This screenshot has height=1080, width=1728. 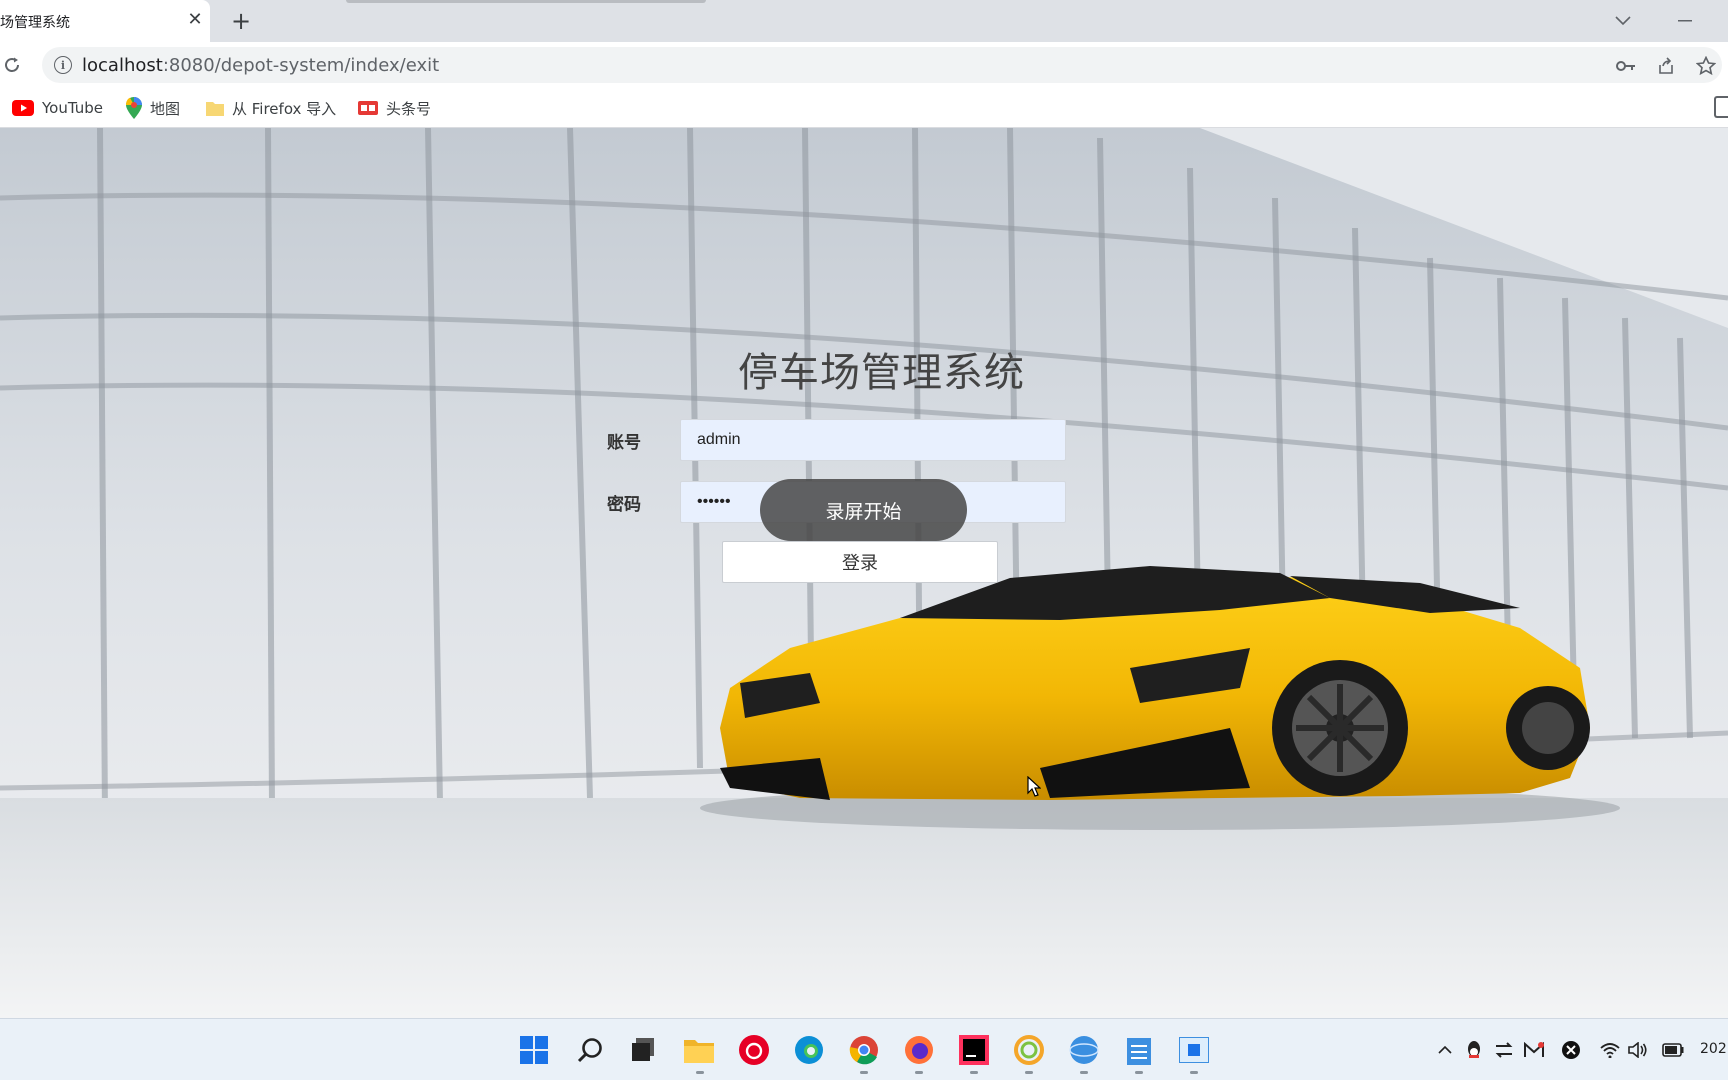 What do you see at coordinates (809, 1050) in the screenshot?
I see `edge-icon` at bounding box center [809, 1050].